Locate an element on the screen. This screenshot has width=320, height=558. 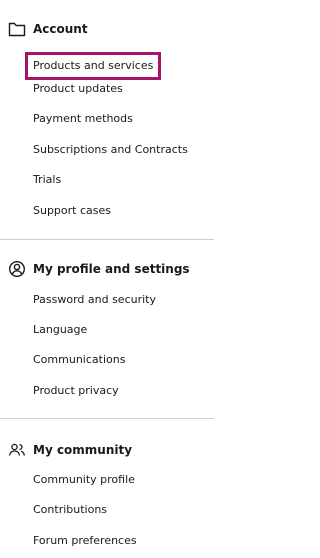
profile-section-header: My profile and settings is located at coordinates (99, 269).